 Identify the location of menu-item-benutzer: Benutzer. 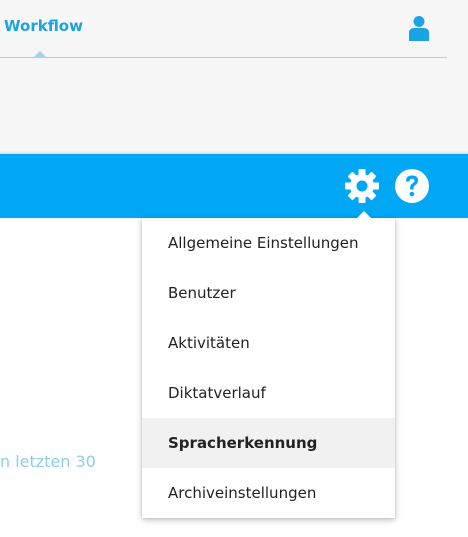
(268, 293).